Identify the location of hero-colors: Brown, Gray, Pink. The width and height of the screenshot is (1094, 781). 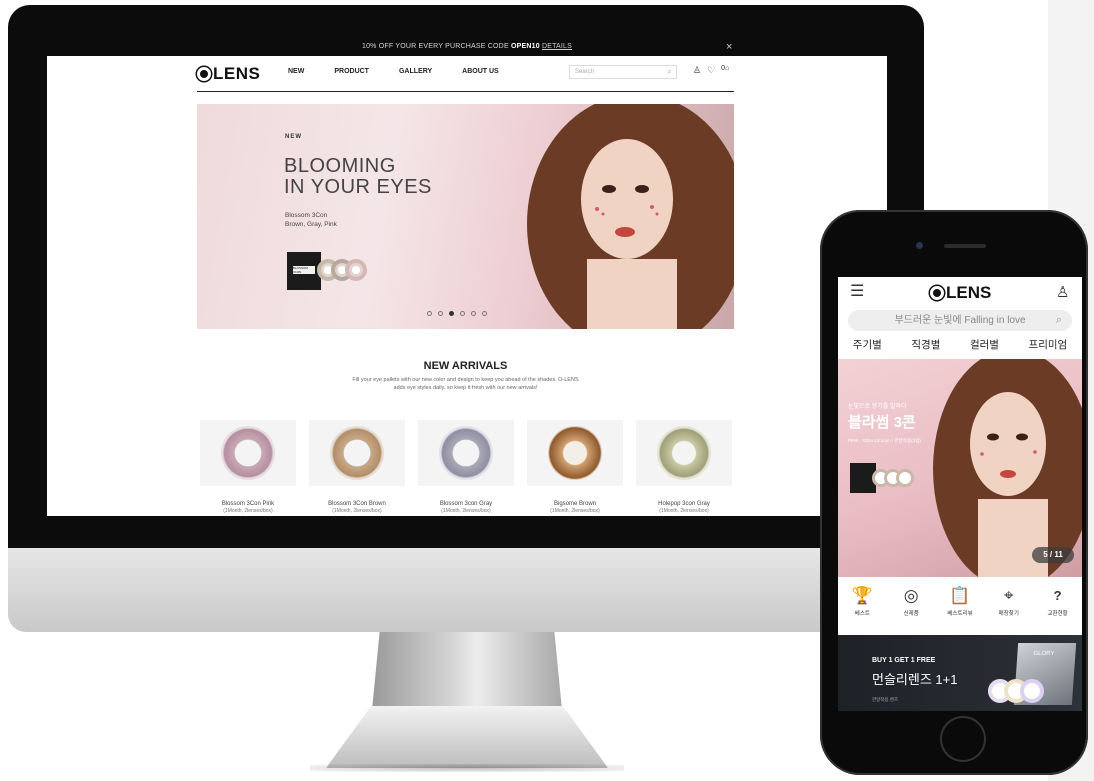
(311, 224).